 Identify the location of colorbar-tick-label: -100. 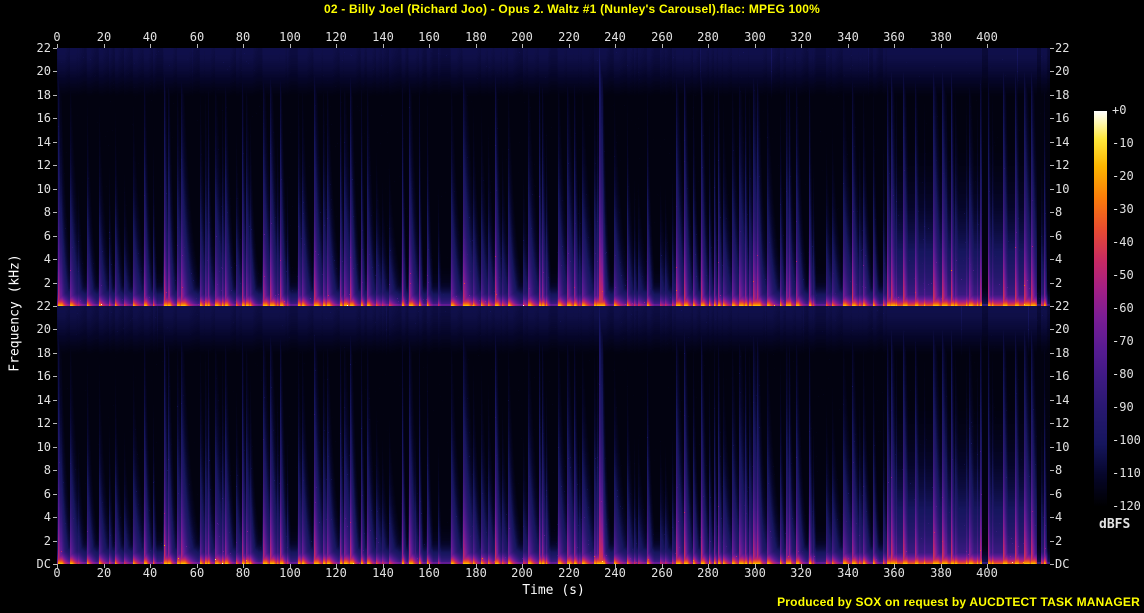
(1126, 440).